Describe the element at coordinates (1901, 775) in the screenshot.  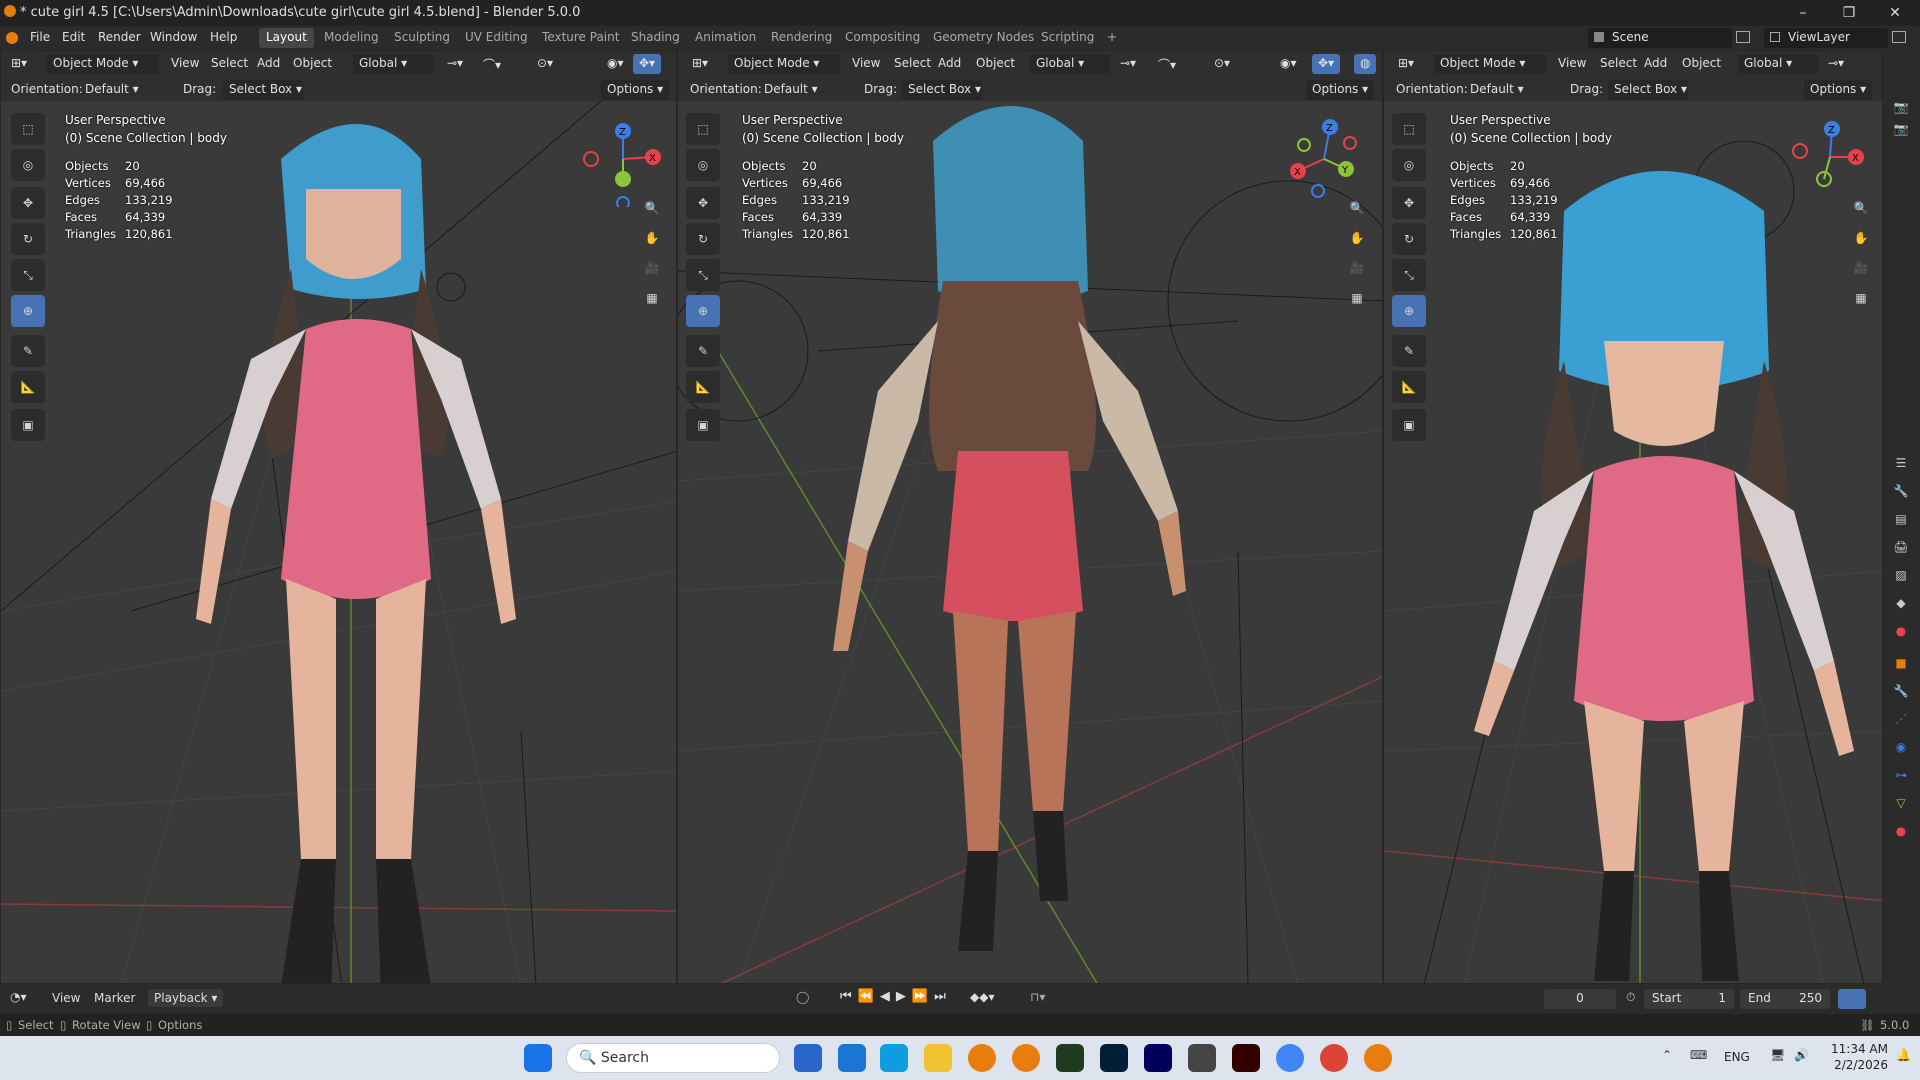
I see `constraints-properties-icon: ⊶` at that location.